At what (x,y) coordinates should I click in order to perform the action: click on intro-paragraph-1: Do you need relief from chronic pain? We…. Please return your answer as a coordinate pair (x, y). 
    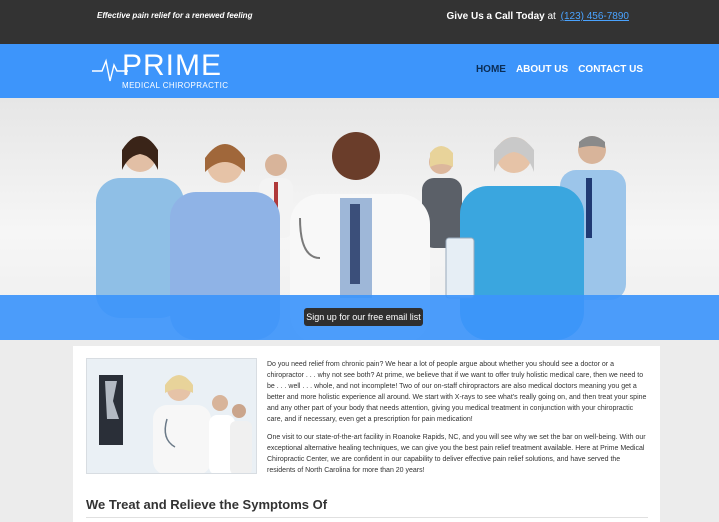
    Looking at the image, I should click on (457, 392).